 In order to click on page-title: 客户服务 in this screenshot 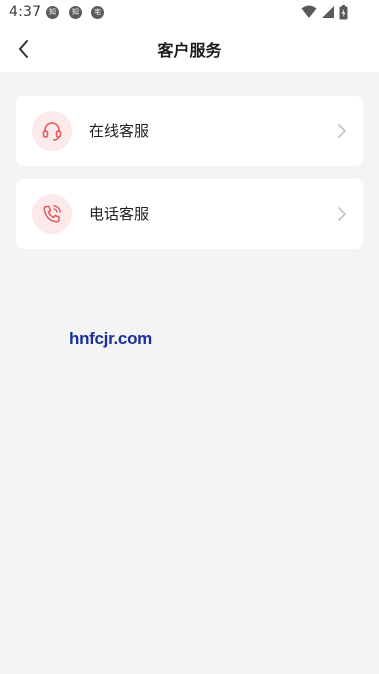, I will do `click(189, 50)`.